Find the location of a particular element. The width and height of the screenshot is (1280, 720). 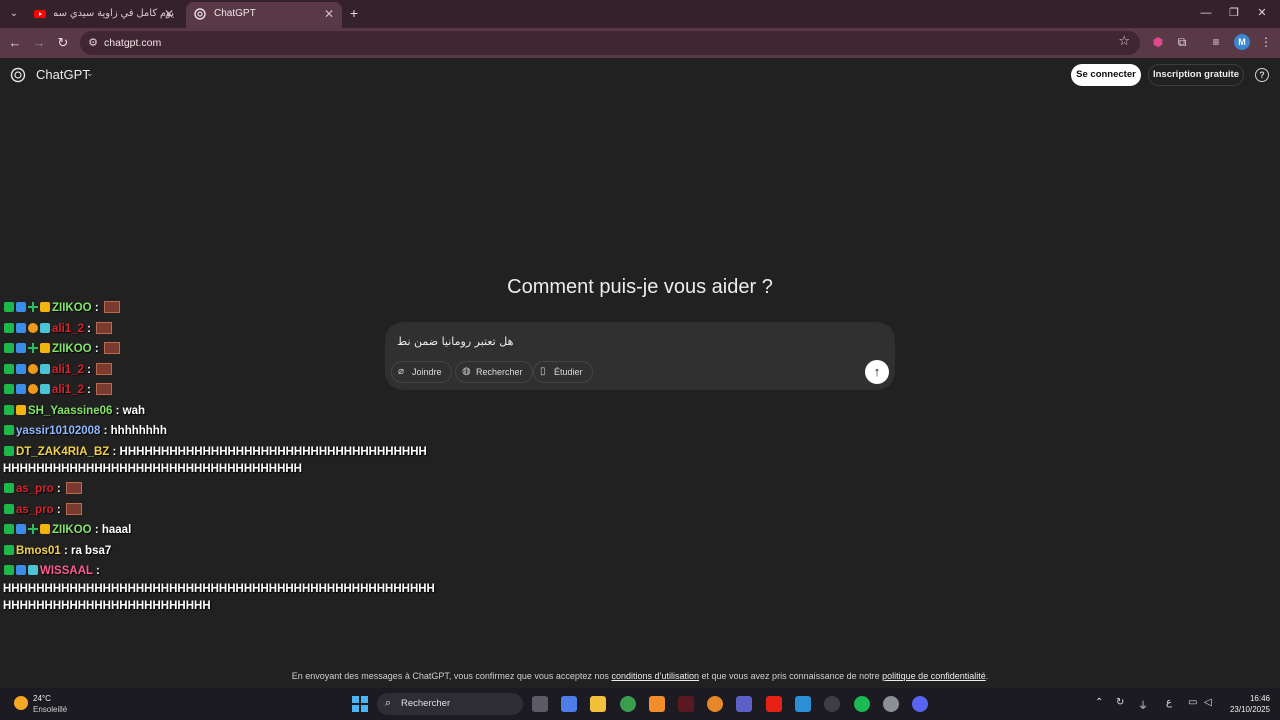

chat-username: yassir10102008 is located at coordinates (58, 431).